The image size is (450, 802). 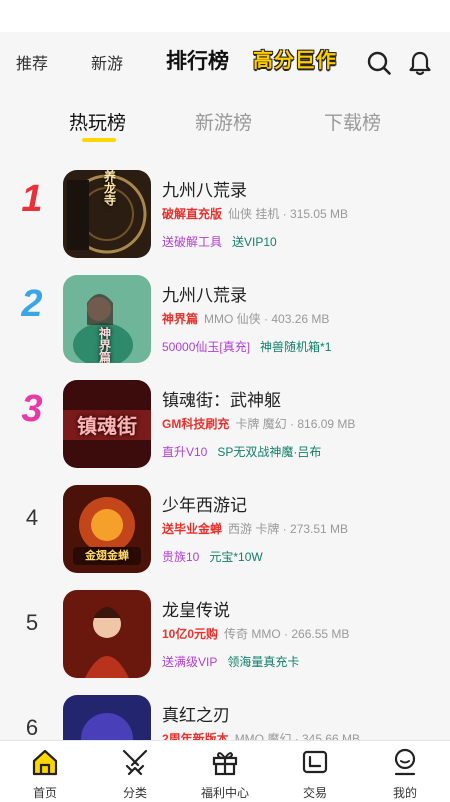 I want to click on nav-welfare-center: 福利中心, so click(x=225, y=771).